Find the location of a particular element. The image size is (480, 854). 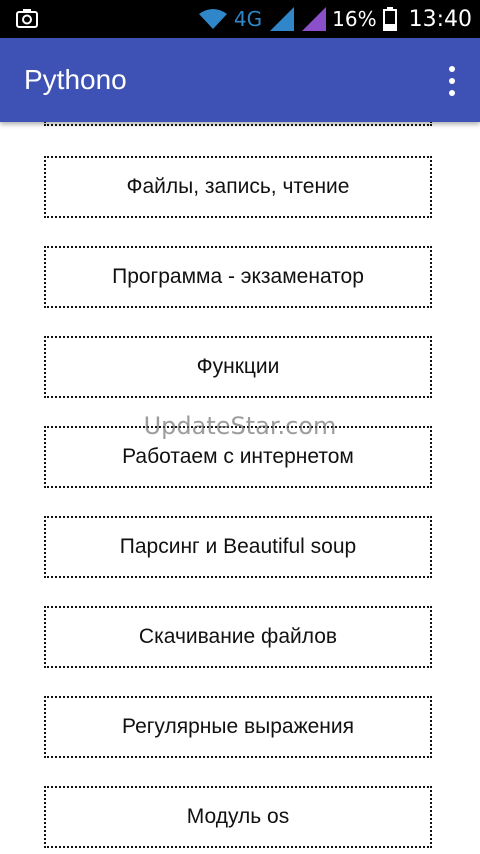

app-title: Pythono is located at coordinates (75, 79).